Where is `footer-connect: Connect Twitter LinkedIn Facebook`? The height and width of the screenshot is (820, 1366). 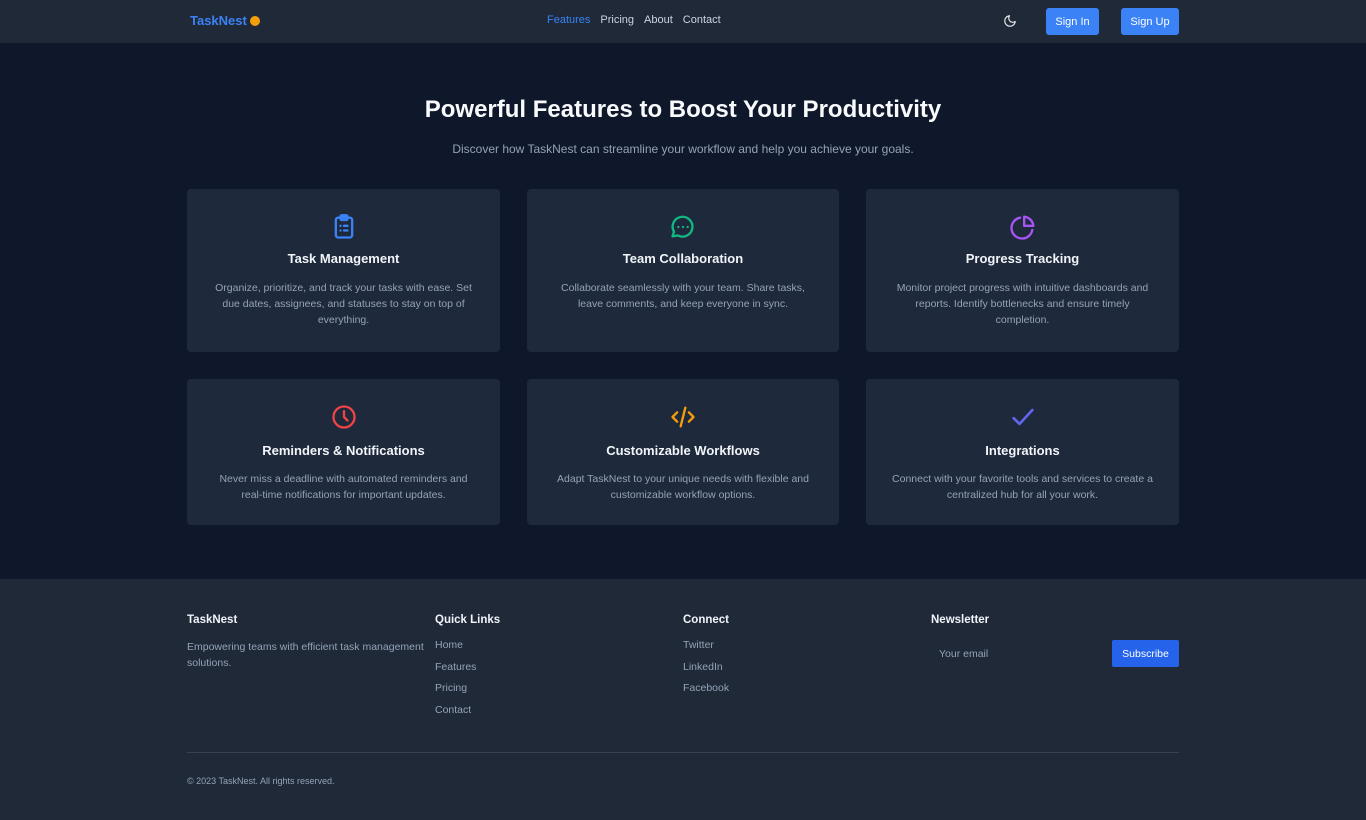 footer-connect: Connect Twitter LinkedIn Facebook is located at coordinates (706, 659).